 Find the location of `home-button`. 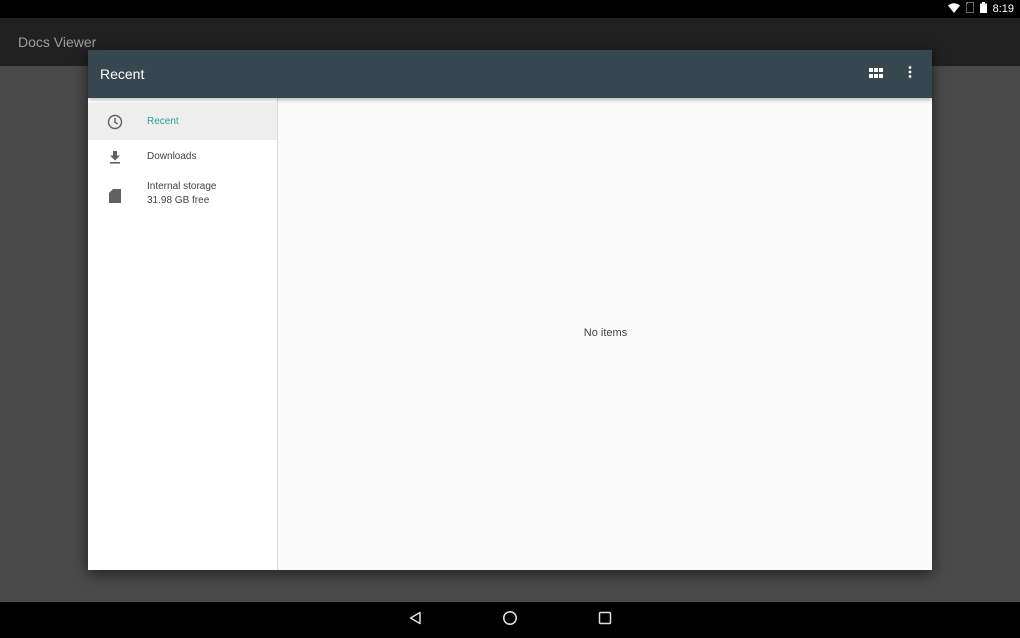

home-button is located at coordinates (510, 620).